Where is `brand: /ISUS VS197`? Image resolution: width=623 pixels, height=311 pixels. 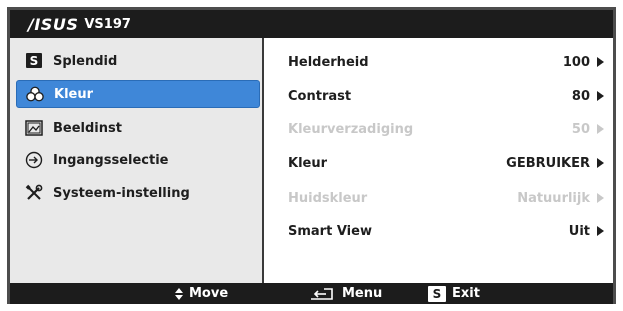
brand: /ISUS VS197 is located at coordinates (79, 24).